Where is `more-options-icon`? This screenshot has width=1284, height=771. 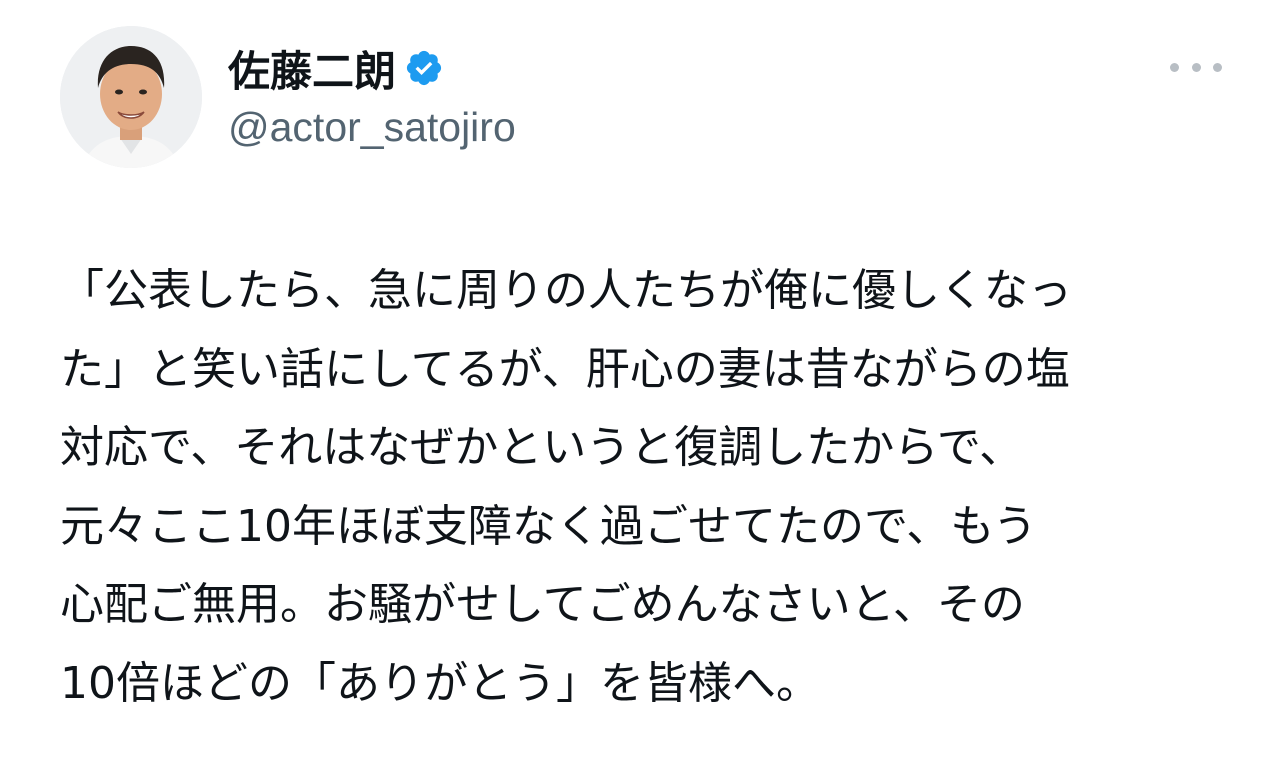
more-options-icon is located at coordinates (1196, 67).